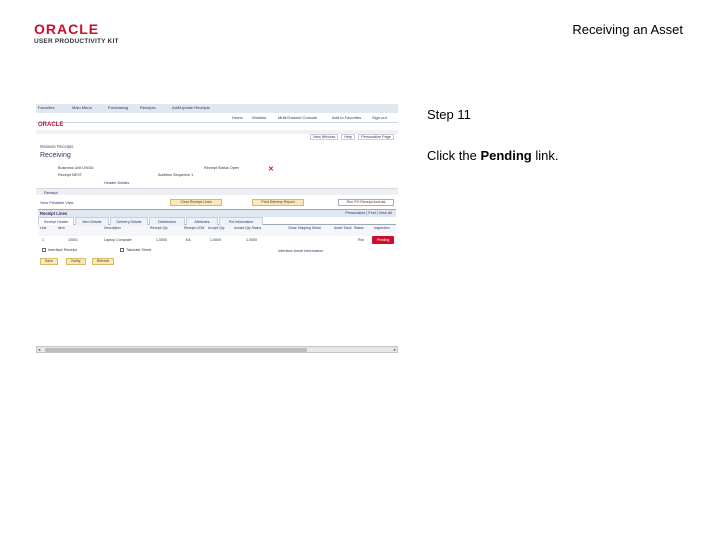 Image resolution: width=720 pixels, height=540 pixels. What do you see at coordinates (278, 202) in the screenshot?
I see `print-delivery-button: Print Delivery Report` at bounding box center [278, 202].